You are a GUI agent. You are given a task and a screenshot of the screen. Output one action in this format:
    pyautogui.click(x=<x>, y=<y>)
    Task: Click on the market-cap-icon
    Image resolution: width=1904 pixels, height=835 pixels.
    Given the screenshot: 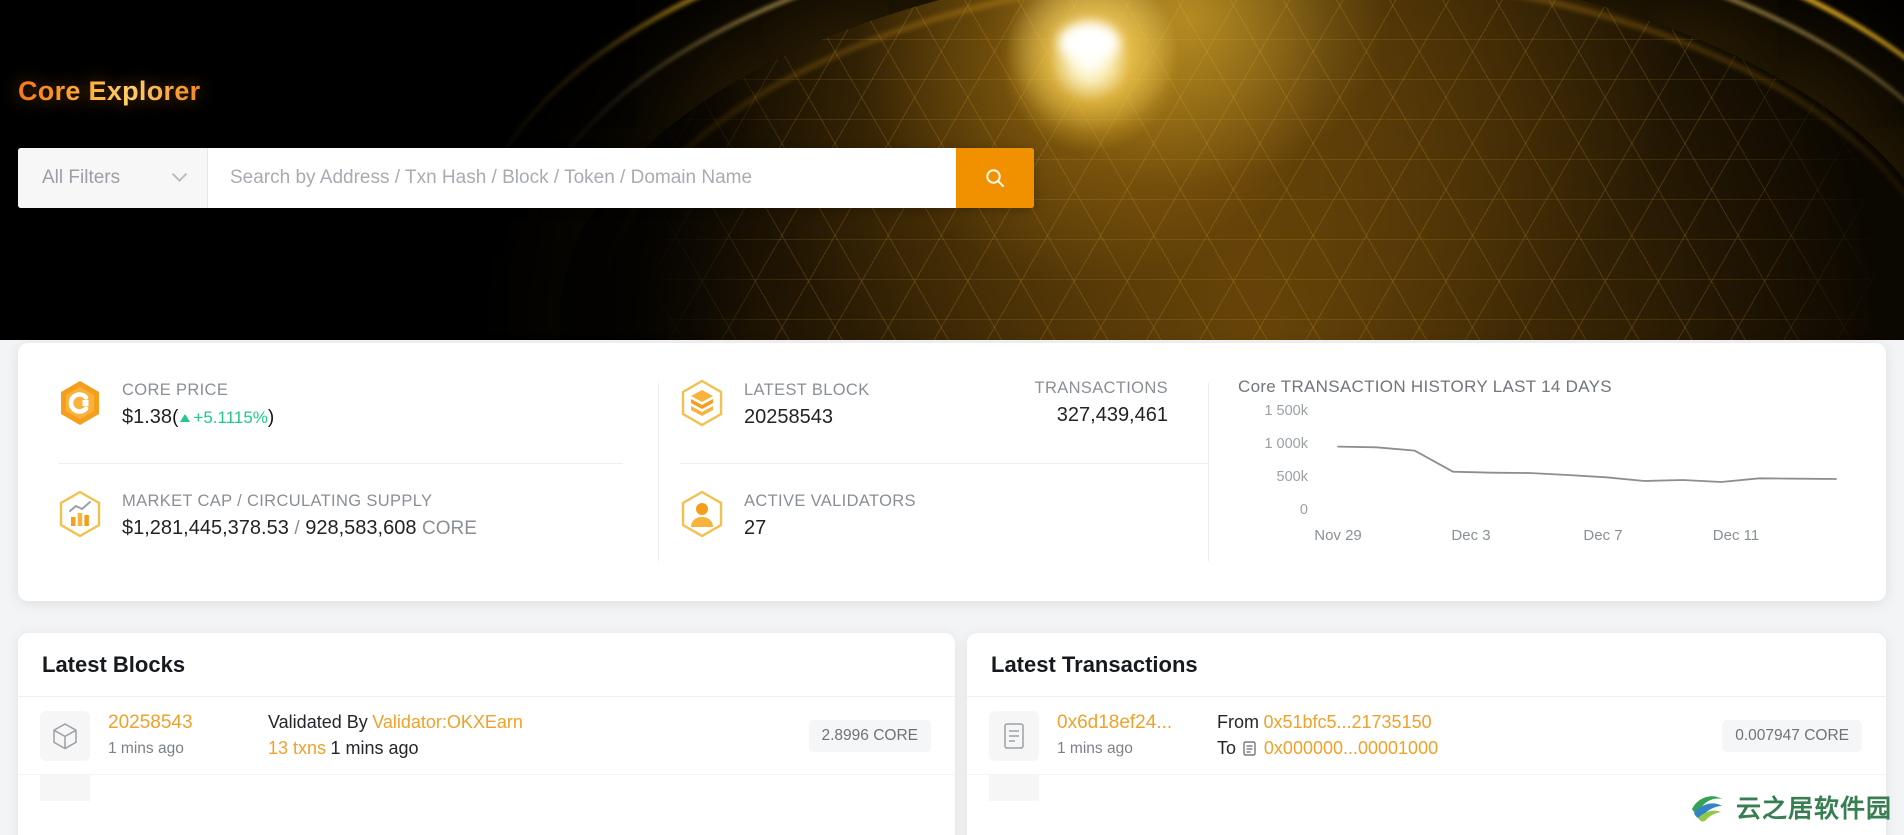 What is the action you would take?
    pyautogui.click(x=80, y=514)
    